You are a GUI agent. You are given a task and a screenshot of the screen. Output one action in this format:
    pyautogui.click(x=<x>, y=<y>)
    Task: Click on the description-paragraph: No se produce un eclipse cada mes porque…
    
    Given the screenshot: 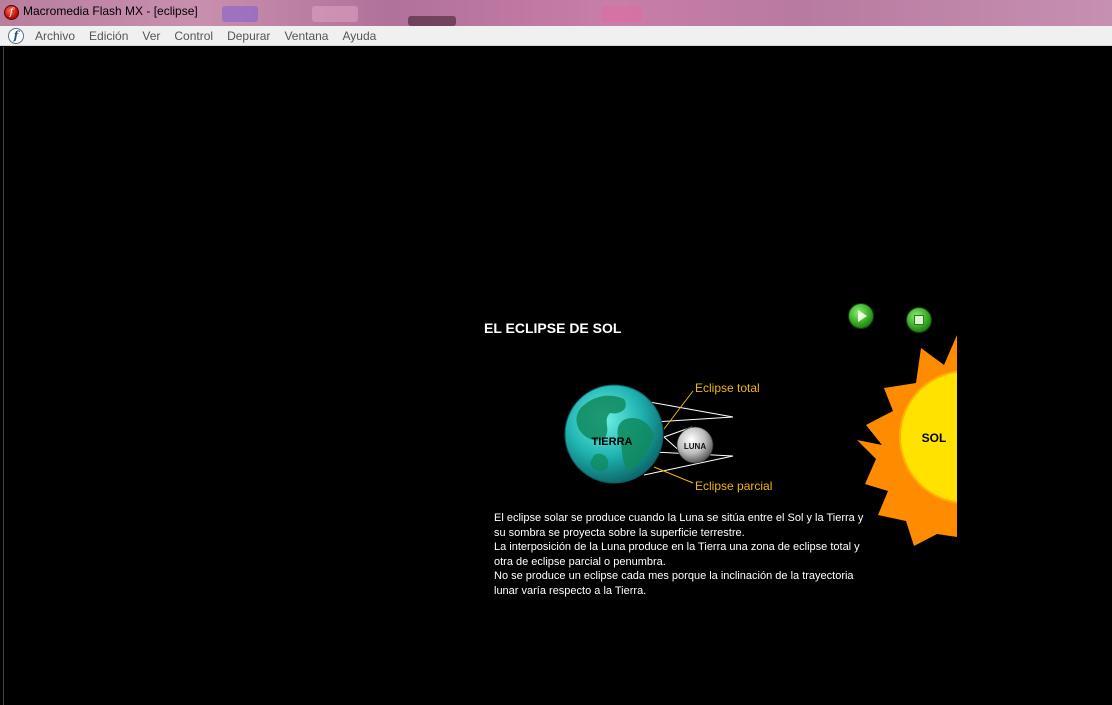 What is the action you would take?
    pyautogui.click(x=674, y=583)
    